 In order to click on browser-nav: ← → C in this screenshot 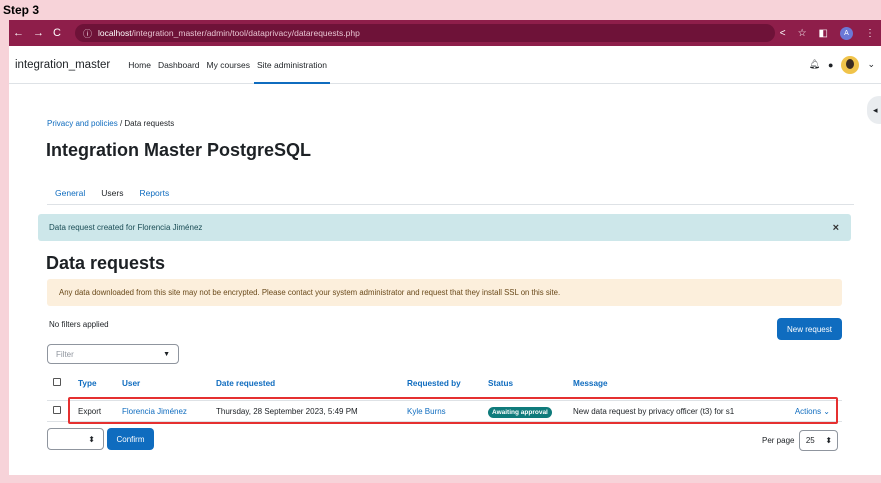, I will do `click(44, 33)`.